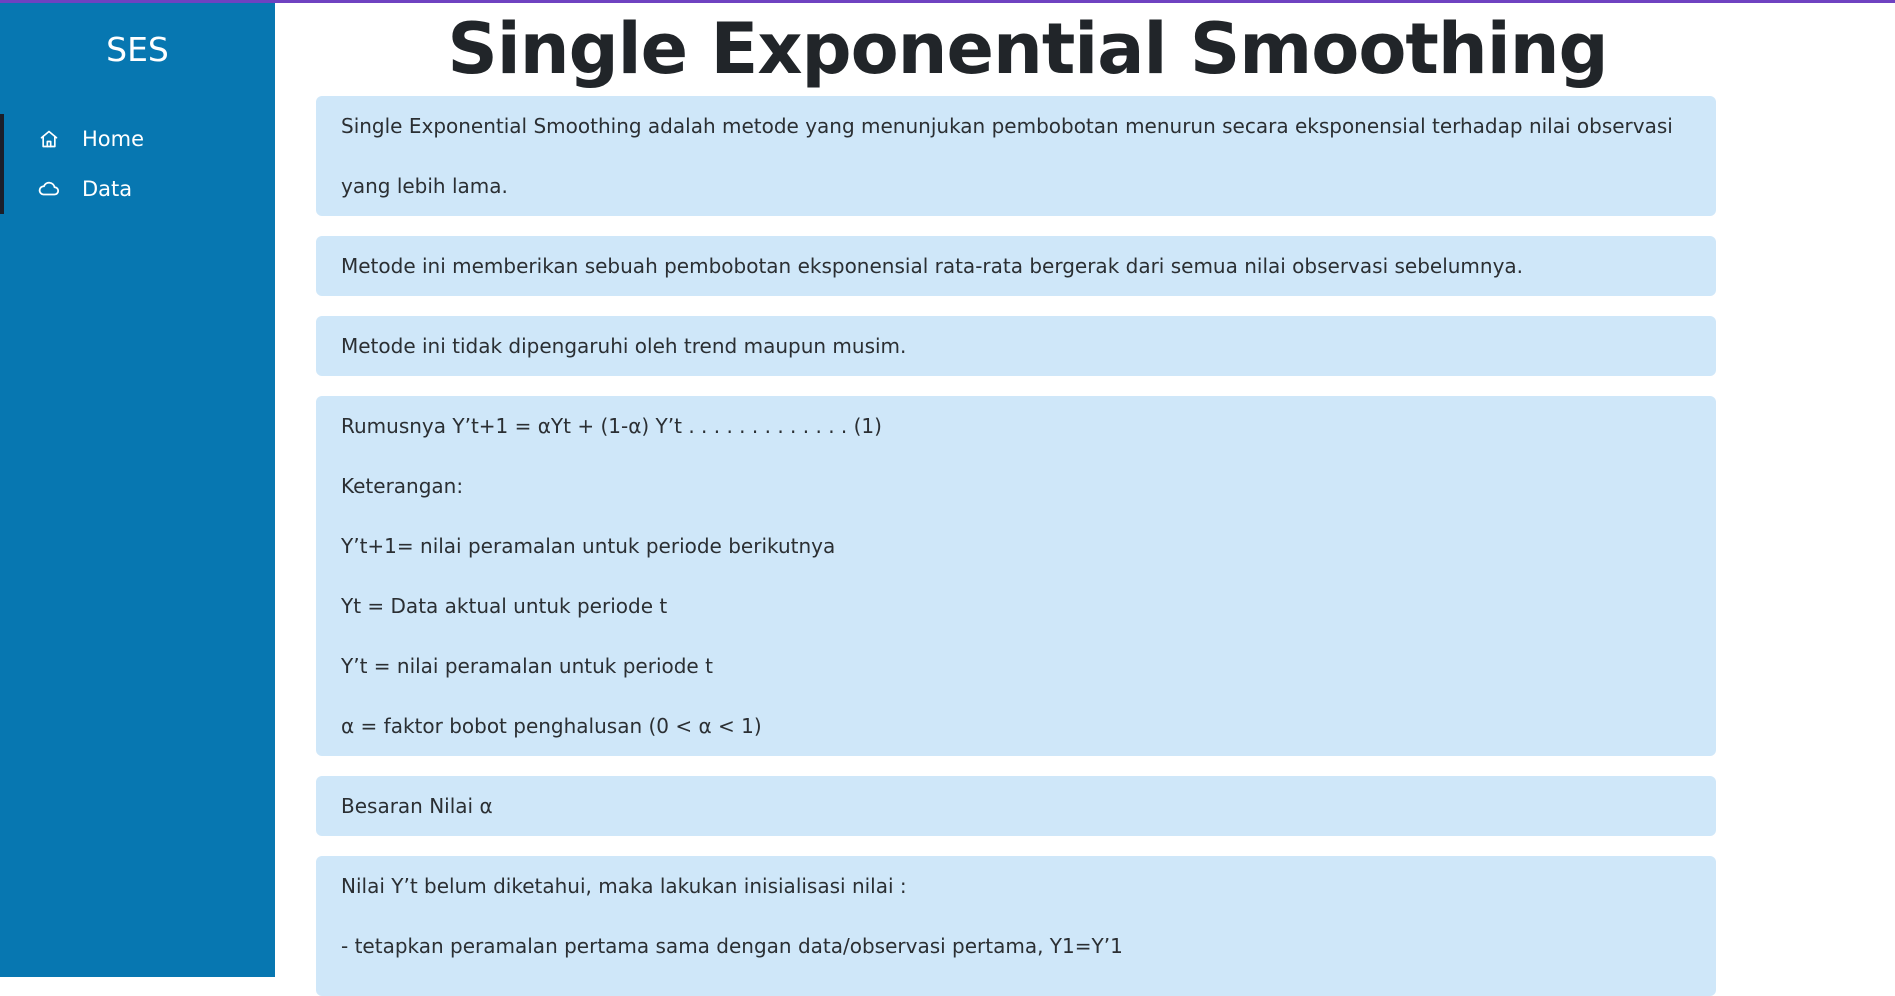  What do you see at coordinates (141, 189) in the screenshot?
I see `sidebar-item-data: Data` at bounding box center [141, 189].